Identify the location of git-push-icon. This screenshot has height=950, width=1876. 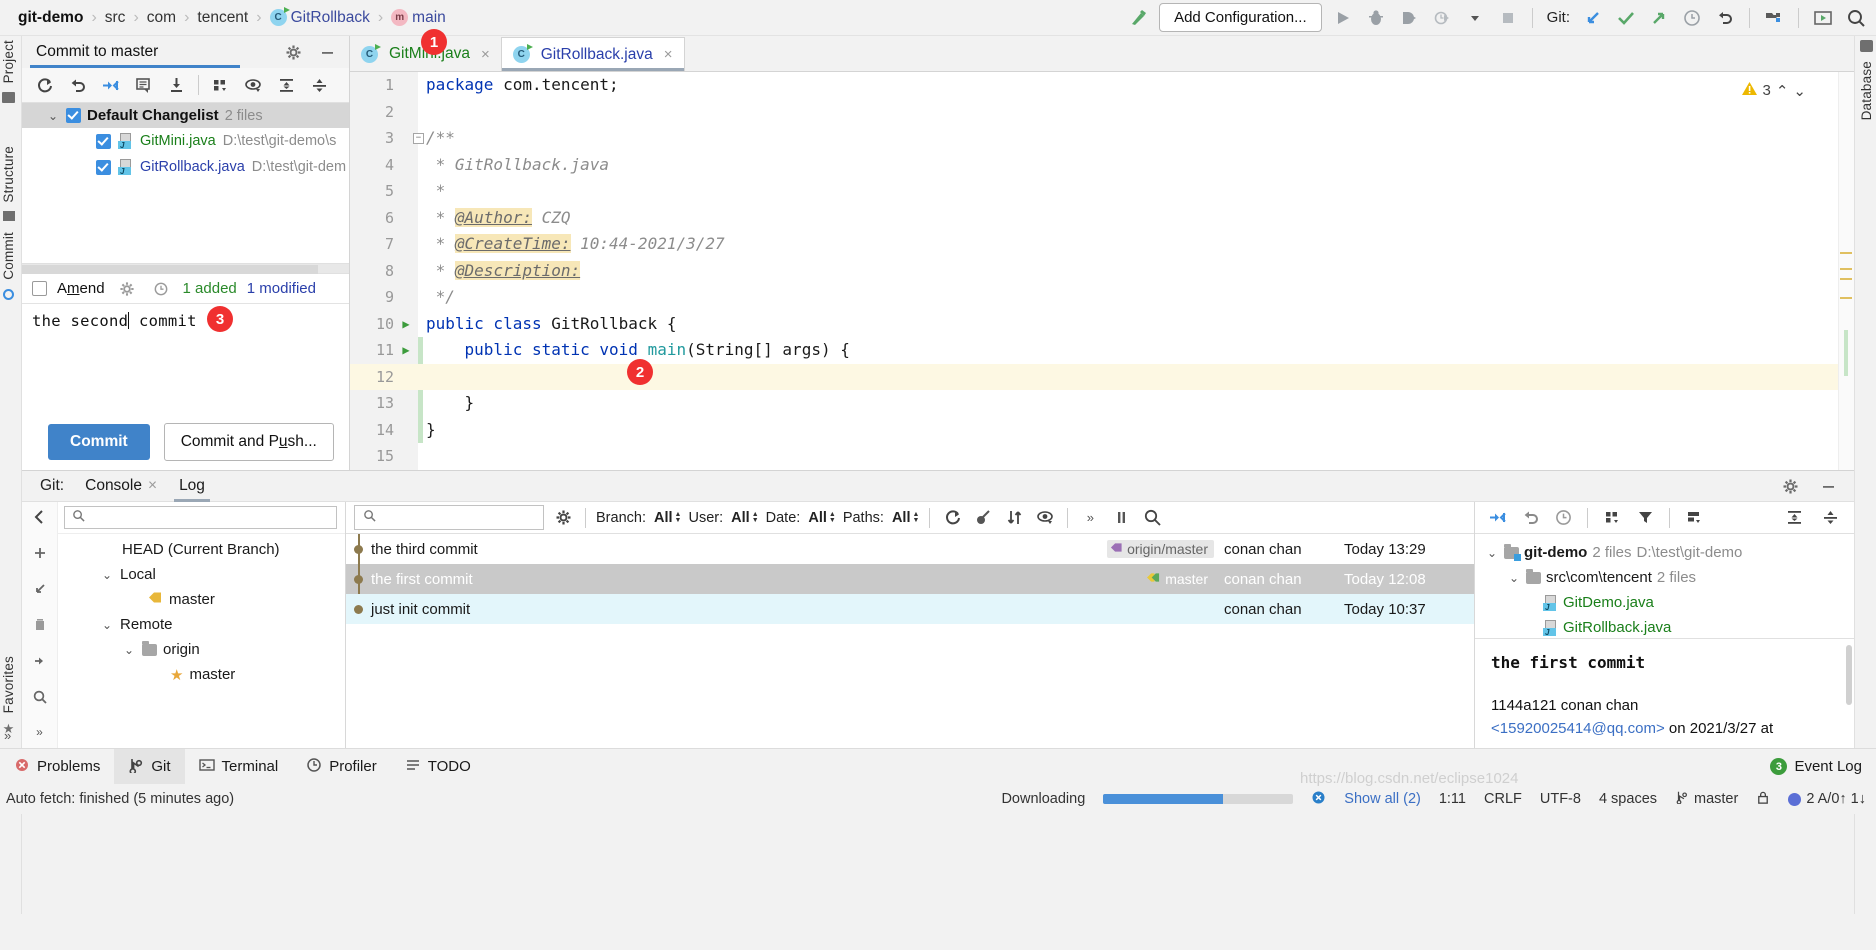
(1659, 18).